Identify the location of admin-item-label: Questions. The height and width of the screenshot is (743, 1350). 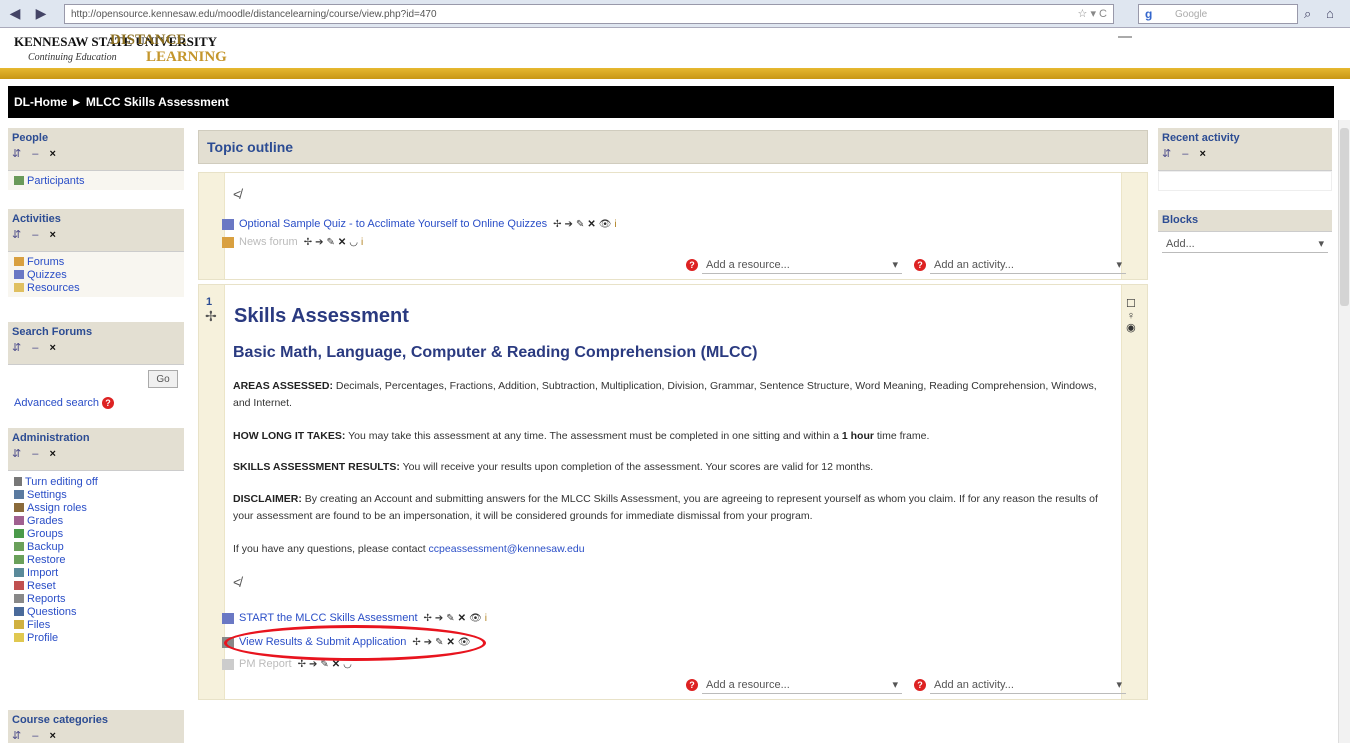
(52, 612).